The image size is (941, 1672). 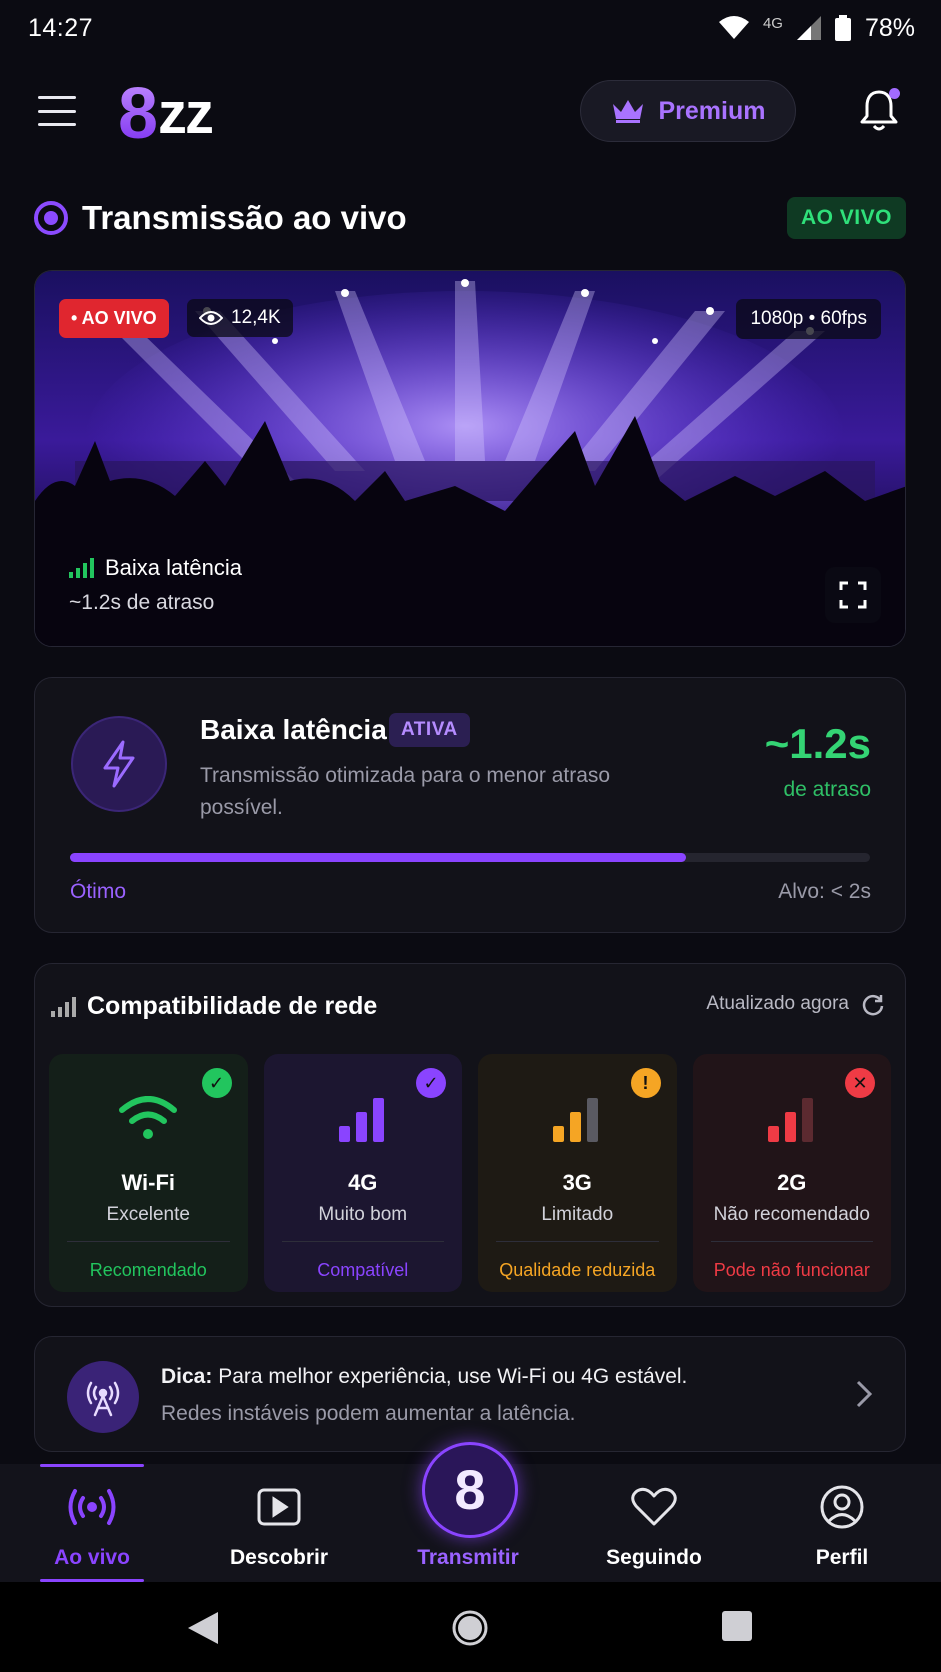 I want to click on latency-rating: Ótimo, so click(x=98, y=891).